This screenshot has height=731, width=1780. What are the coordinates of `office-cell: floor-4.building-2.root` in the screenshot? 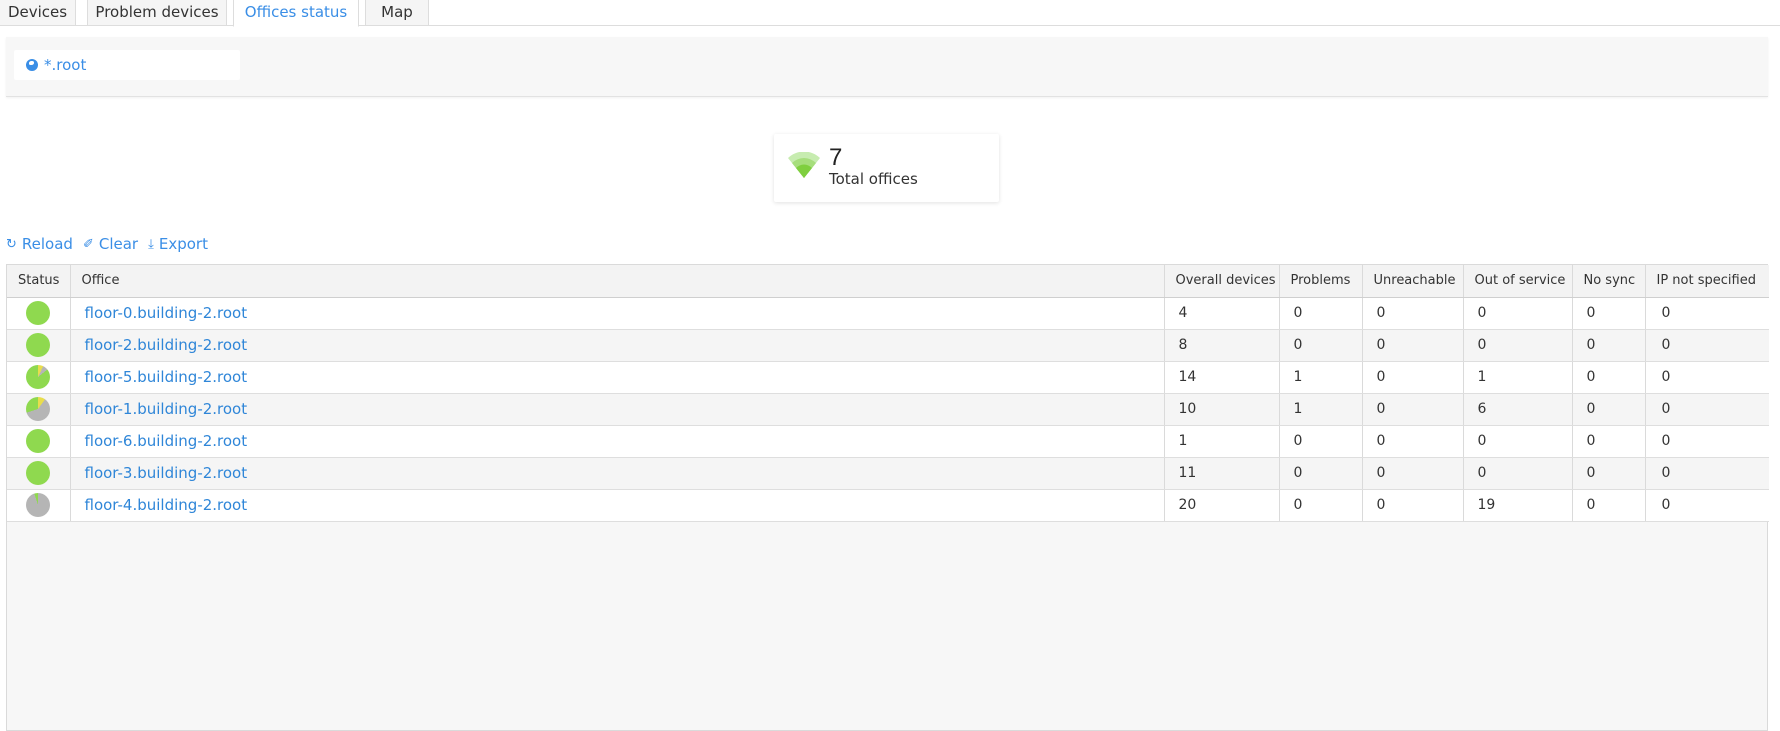 It's located at (617, 505).